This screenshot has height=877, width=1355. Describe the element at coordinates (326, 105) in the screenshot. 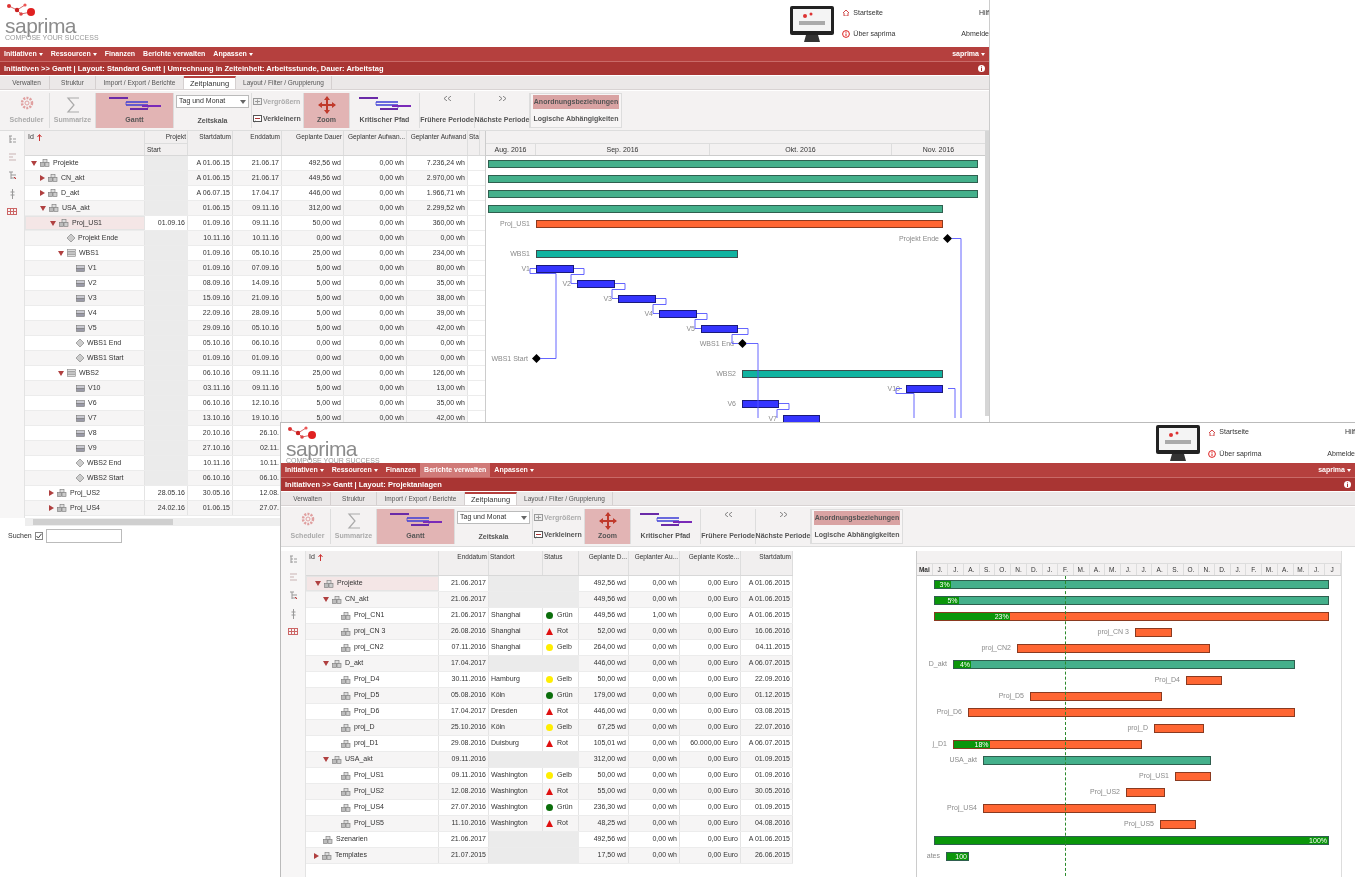

I see `move-icon` at that location.